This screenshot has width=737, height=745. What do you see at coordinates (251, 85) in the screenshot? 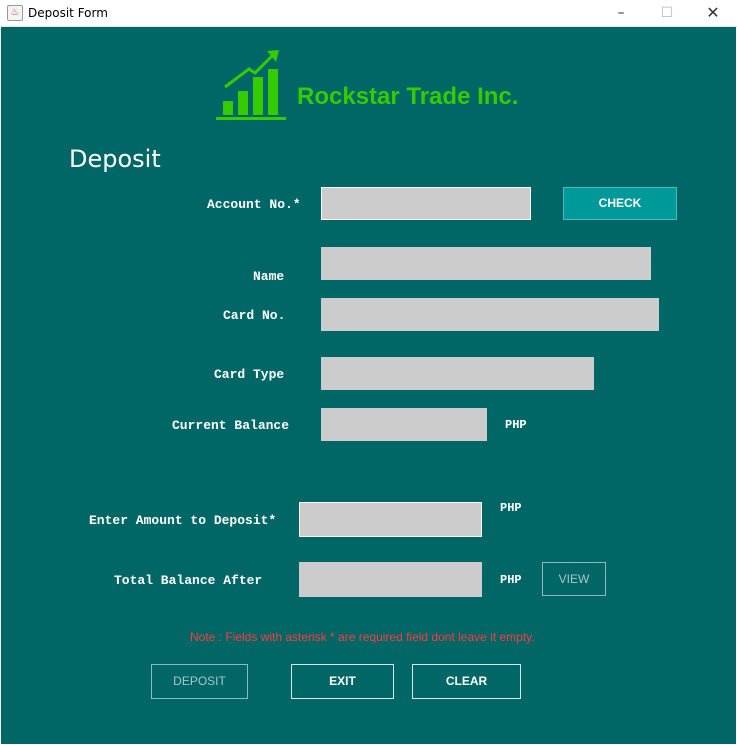
I see `growth-chart-icon` at bounding box center [251, 85].